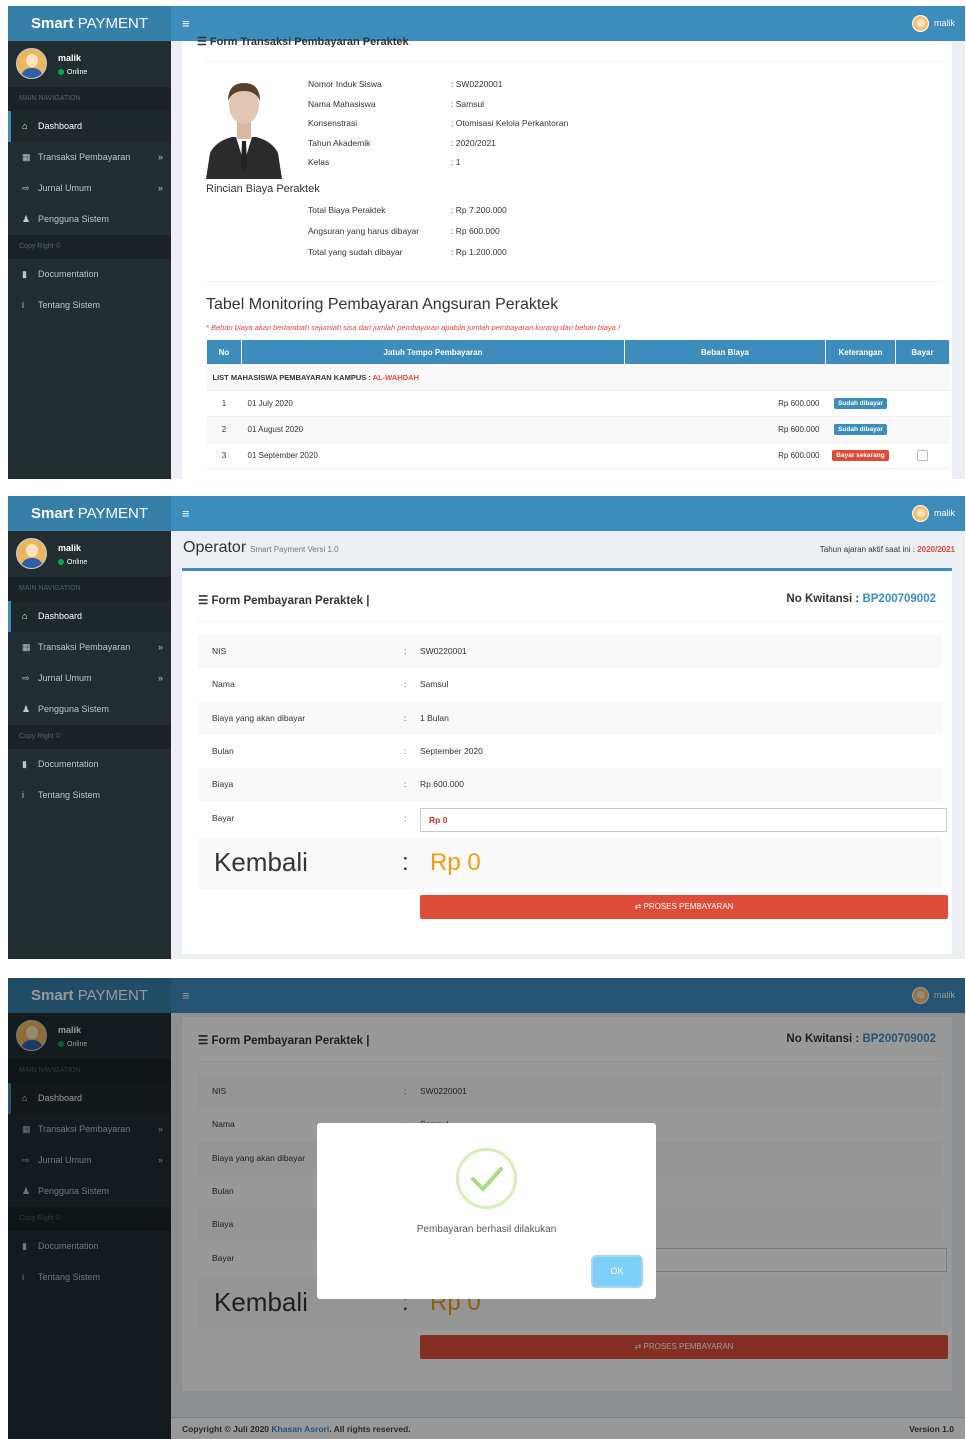 The image size is (966, 1439). I want to click on th-no: No, so click(224, 352).